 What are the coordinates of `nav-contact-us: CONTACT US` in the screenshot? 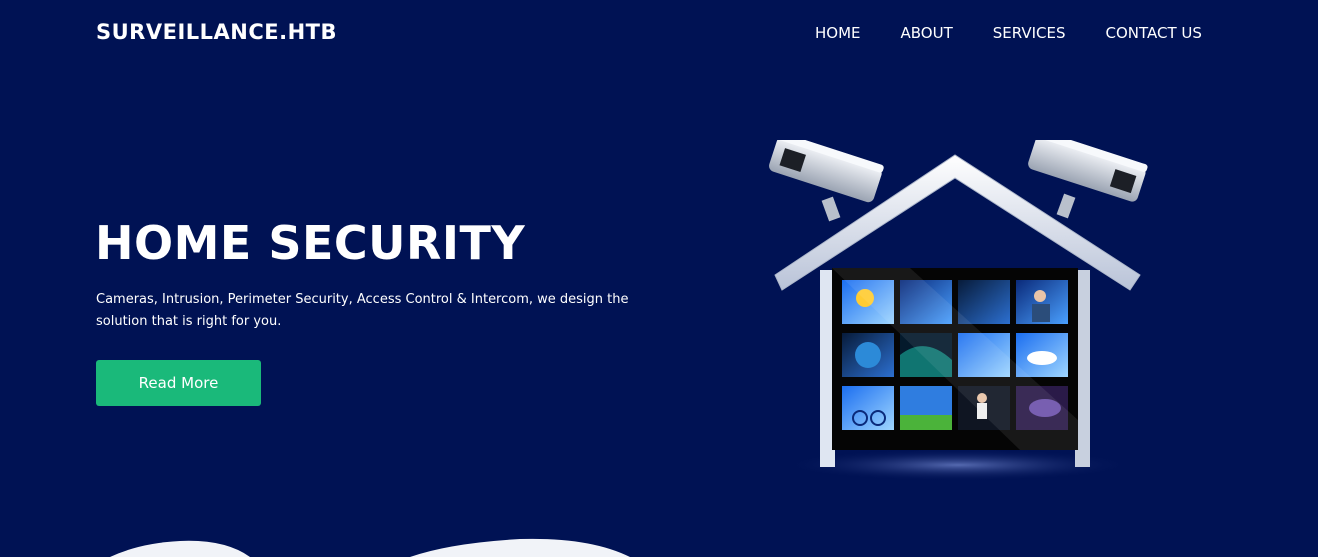 It's located at (1154, 33).